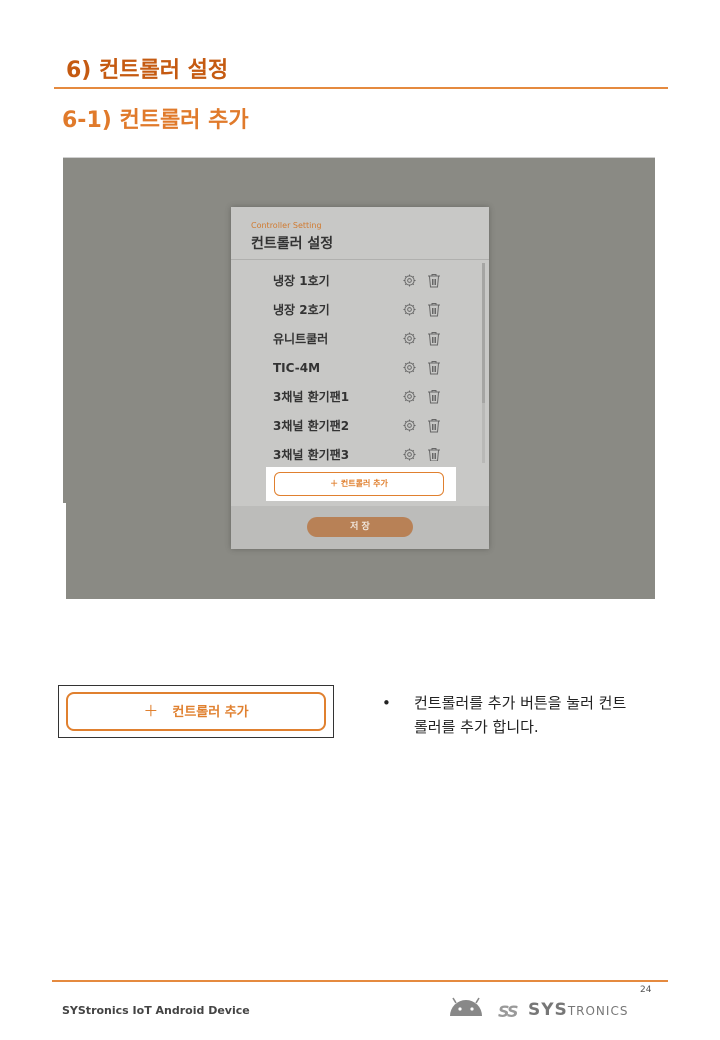  I want to click on android-icon, so click(466, 1006).